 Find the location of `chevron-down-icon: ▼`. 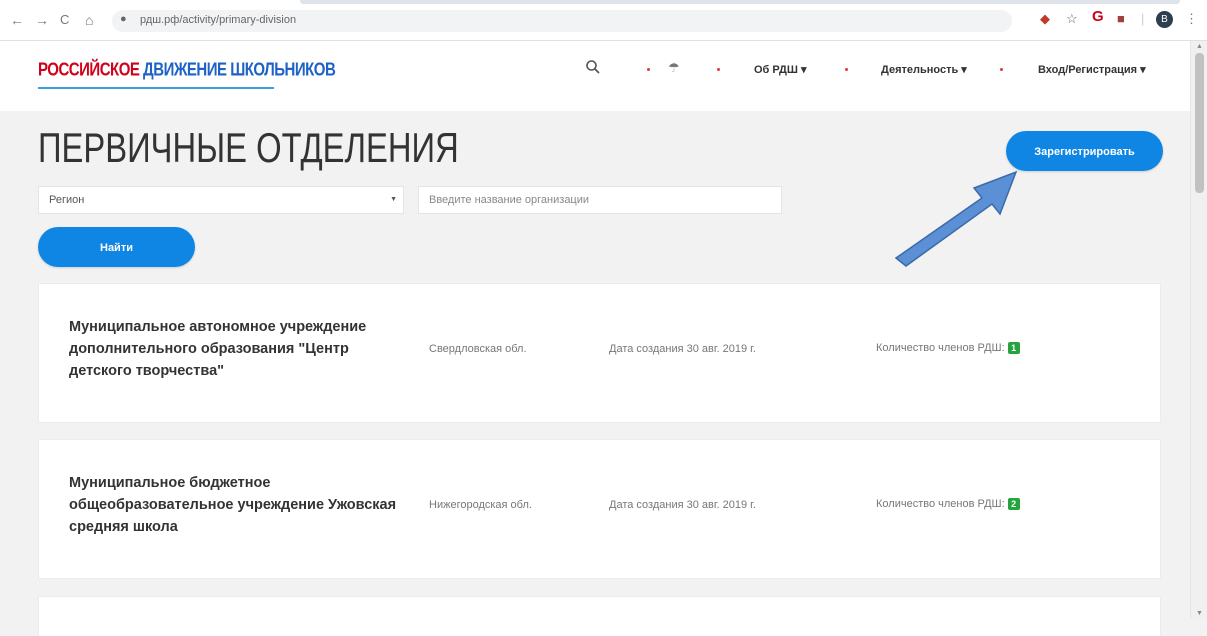

chevron-down-icon: ▼ is located at coordinates (393, 199).